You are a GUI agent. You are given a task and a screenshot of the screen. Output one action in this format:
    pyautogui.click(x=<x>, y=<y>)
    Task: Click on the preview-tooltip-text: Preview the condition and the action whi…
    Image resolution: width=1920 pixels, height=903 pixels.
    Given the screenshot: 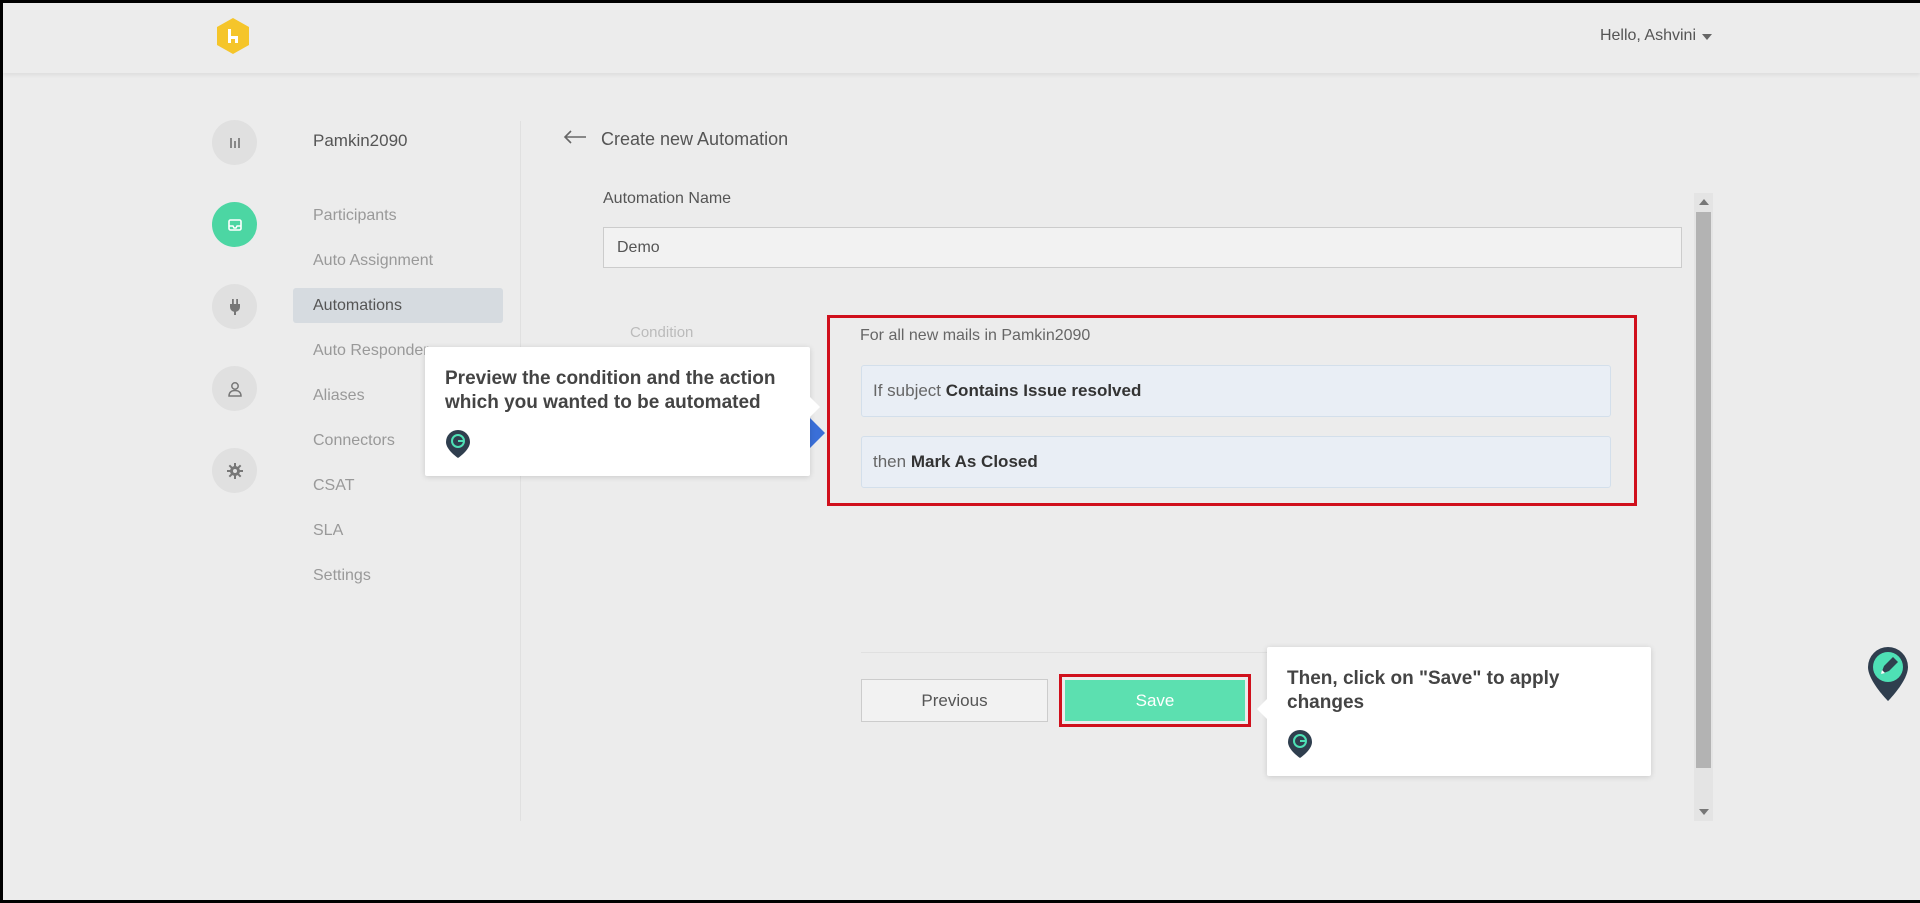 What is the action you would take?
    pyautogui.click(x=610, y=390)
    